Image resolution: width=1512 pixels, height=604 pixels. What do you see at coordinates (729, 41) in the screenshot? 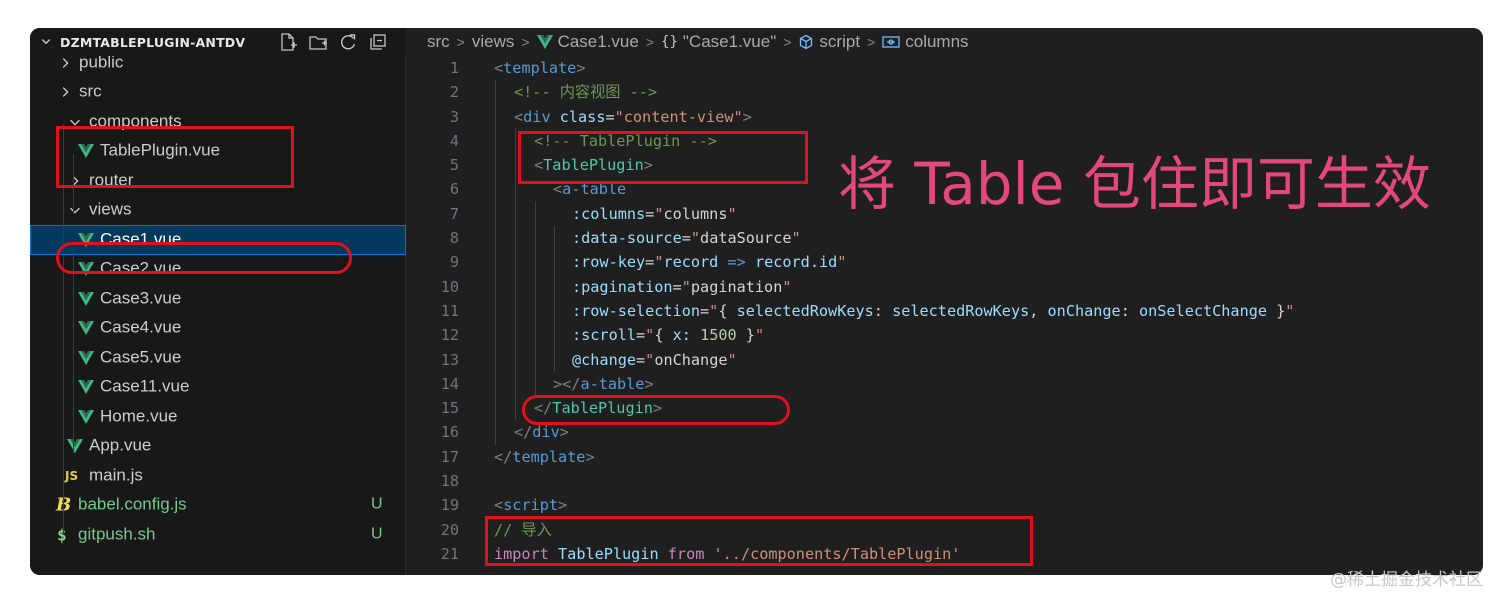
I see `breadcrumb-label: "Case1.vue"` at bounding box center [729, 41].